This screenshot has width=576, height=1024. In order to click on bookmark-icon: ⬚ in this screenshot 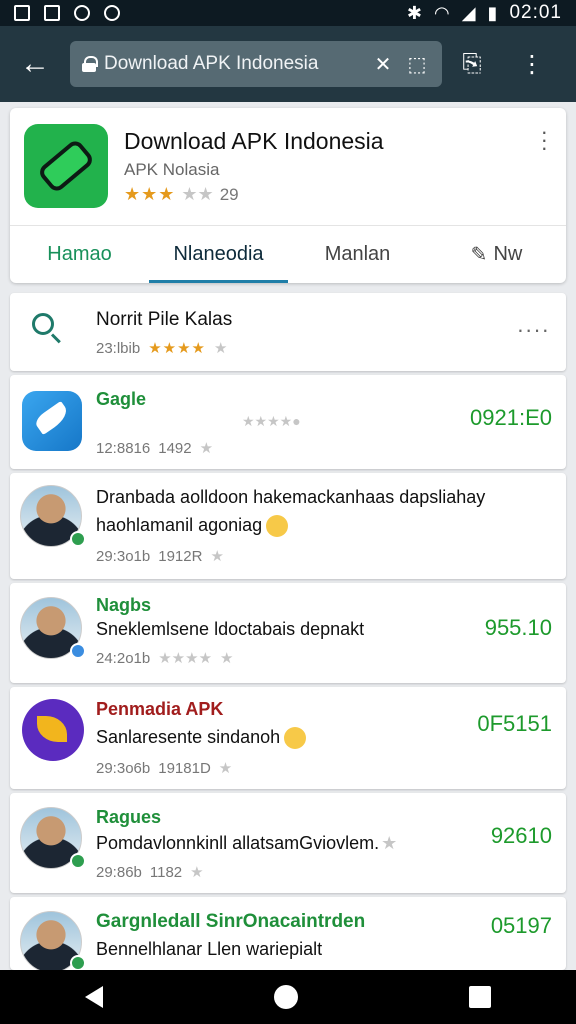, I will do `click(417, 64)`.